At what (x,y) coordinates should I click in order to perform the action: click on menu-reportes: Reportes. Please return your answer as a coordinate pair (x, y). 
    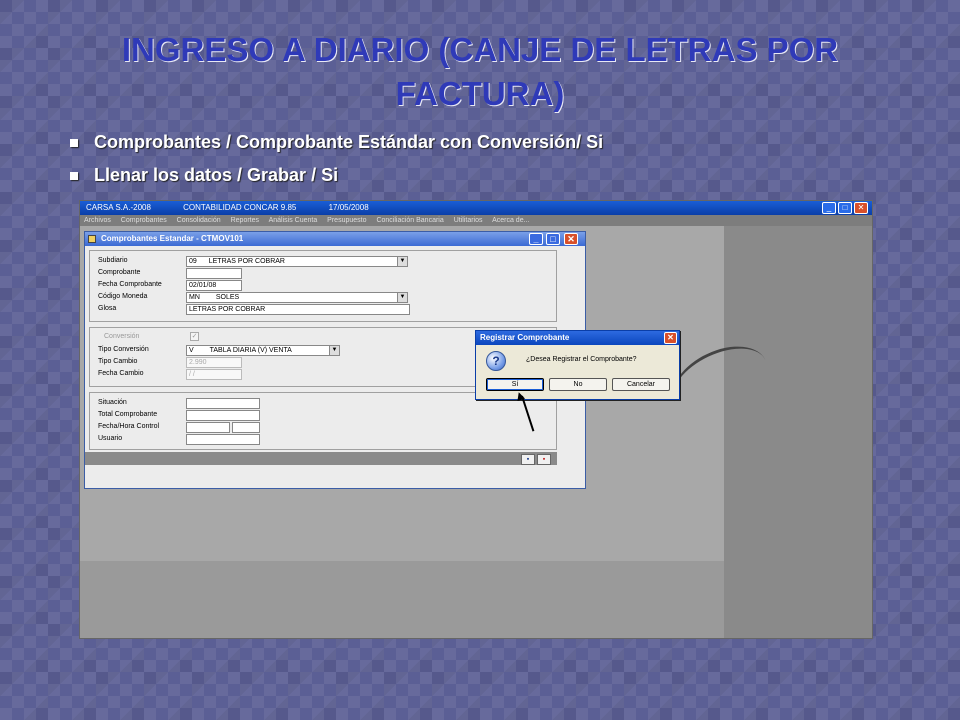
    Looking at the image, I should click on (245, 220).